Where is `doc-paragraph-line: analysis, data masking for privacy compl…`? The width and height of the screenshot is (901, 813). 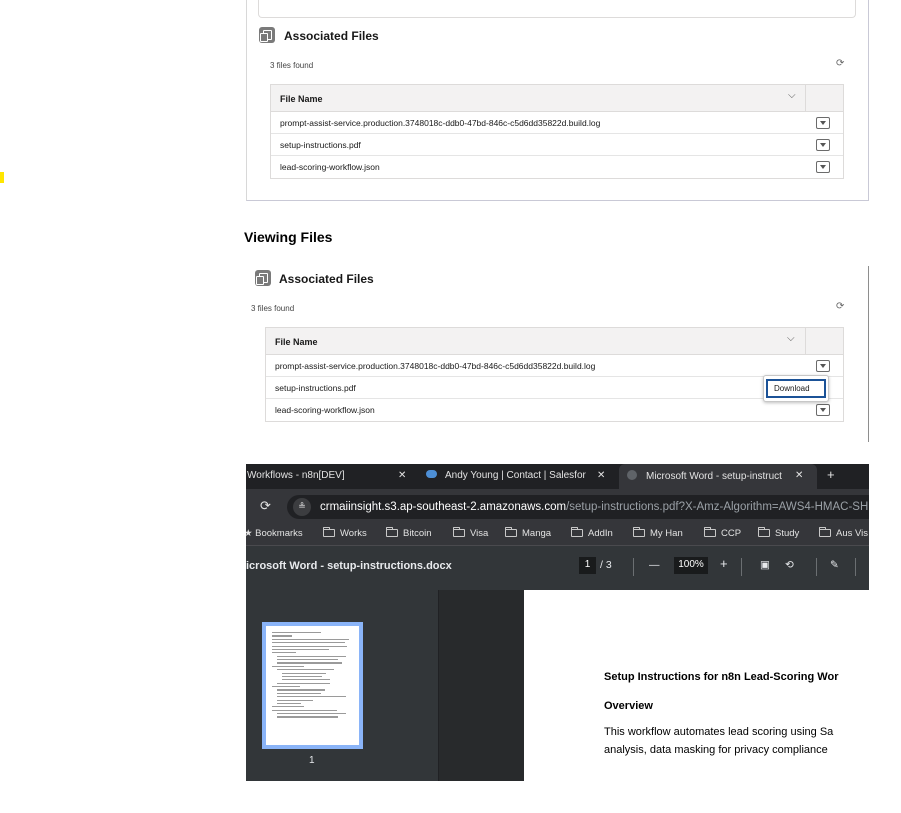 doc-paragraph-line: analysis, data masking for privacy compl… is located at coordinates (716, 750).